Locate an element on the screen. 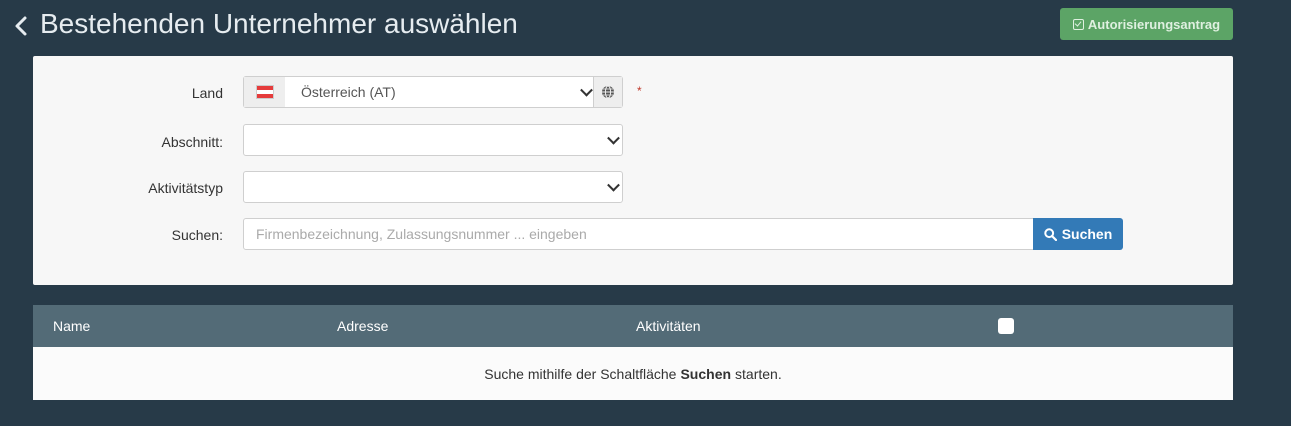  globe-icon is located at coordinates (608, 92).